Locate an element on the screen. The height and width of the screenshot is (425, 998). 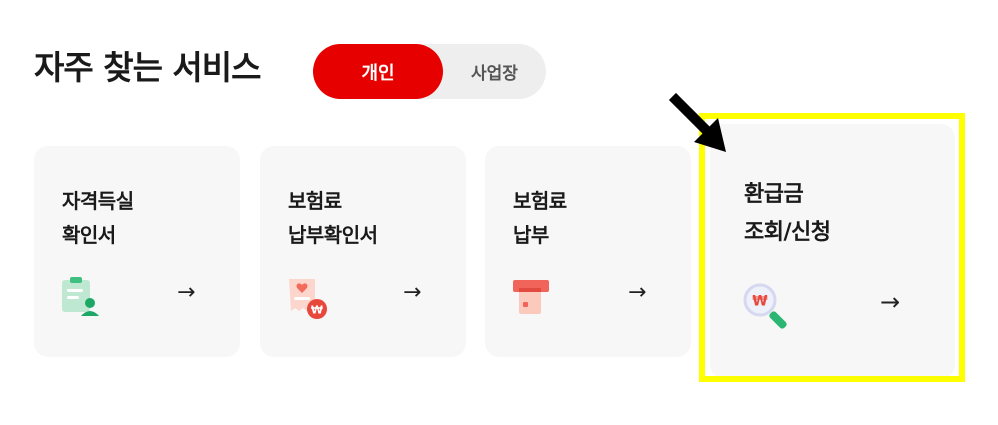
toggle-individual: 개인 is located at coordinates (378, 71).